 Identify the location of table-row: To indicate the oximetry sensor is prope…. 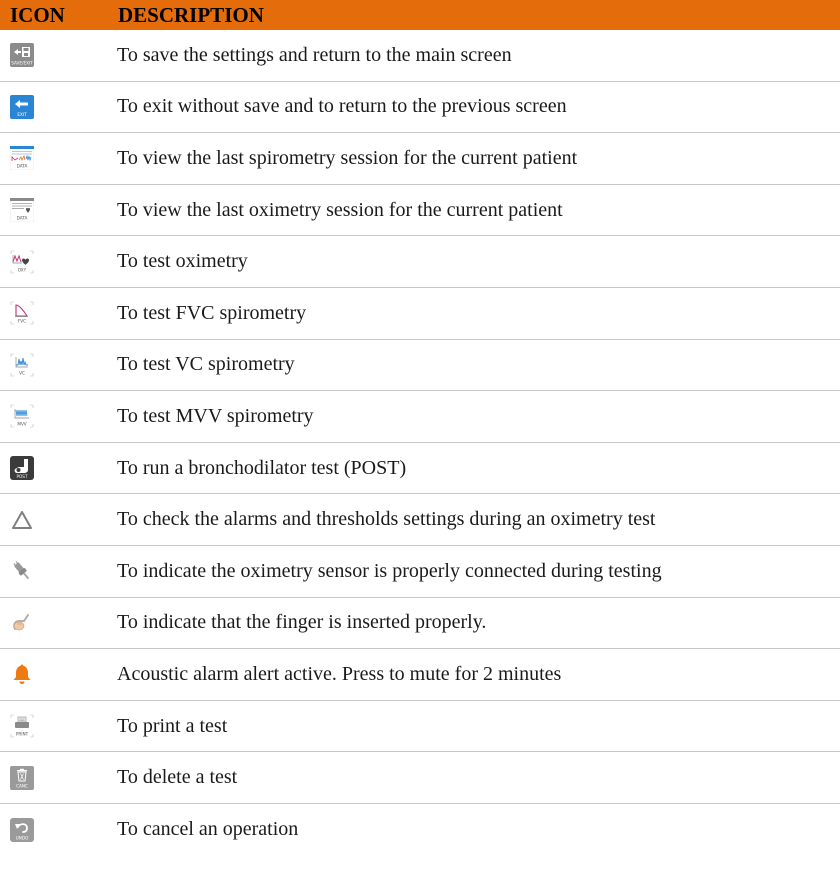
(420, 572).